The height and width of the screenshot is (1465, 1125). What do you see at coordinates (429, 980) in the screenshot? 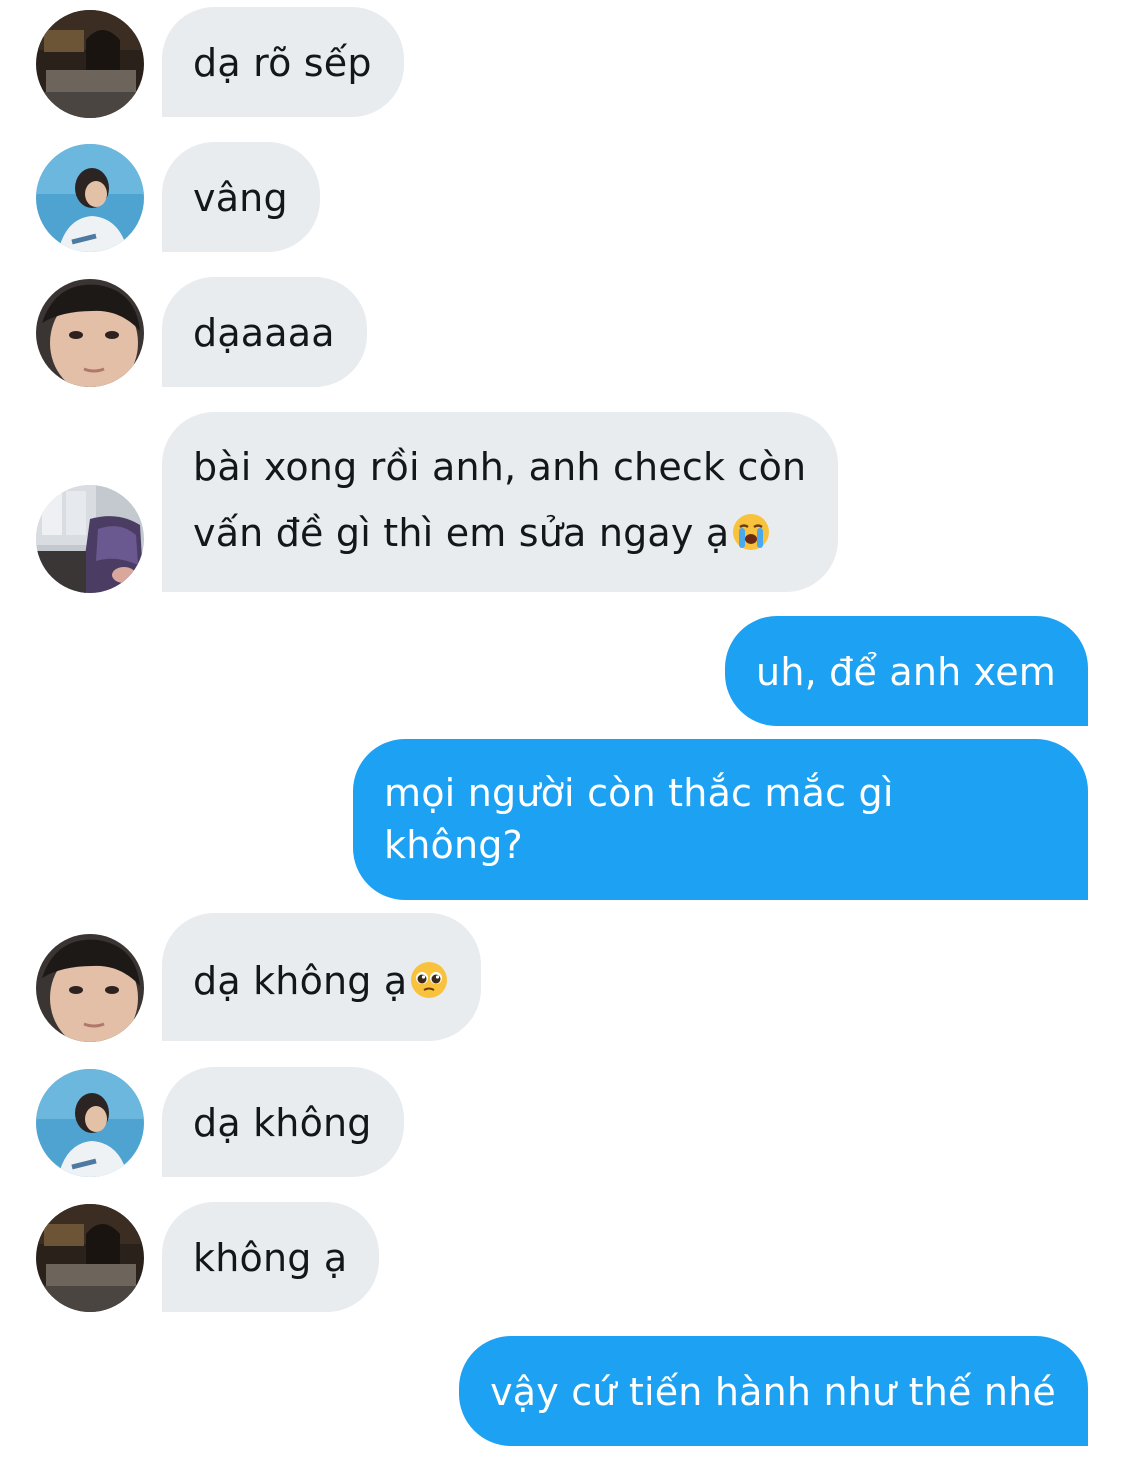
I see `pleading-face-emoji` at bounding box center [429, 980].